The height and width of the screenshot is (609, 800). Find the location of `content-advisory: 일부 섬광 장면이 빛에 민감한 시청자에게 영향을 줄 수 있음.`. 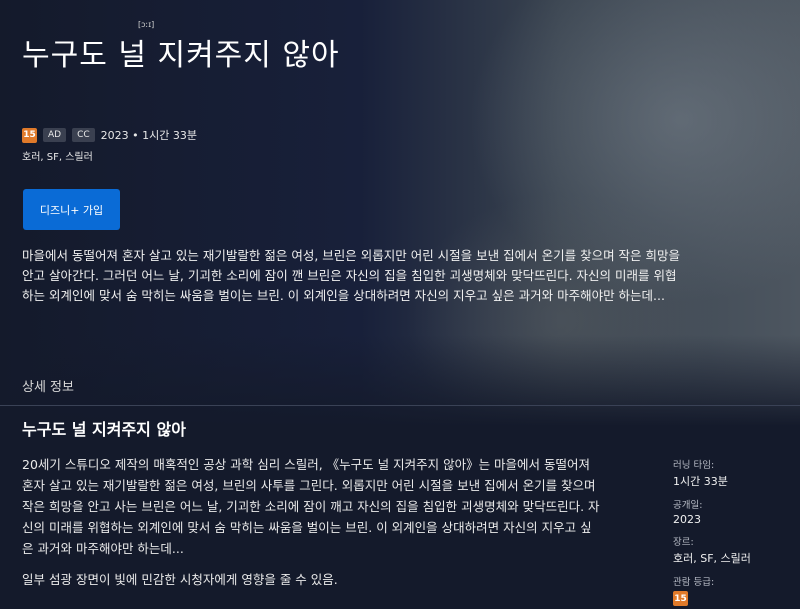

content-advisory: 일부 섬광 장면이 빛에 민감한 시청자에게 영향을 줄 수 있음. is located at coordinates (180, 579).